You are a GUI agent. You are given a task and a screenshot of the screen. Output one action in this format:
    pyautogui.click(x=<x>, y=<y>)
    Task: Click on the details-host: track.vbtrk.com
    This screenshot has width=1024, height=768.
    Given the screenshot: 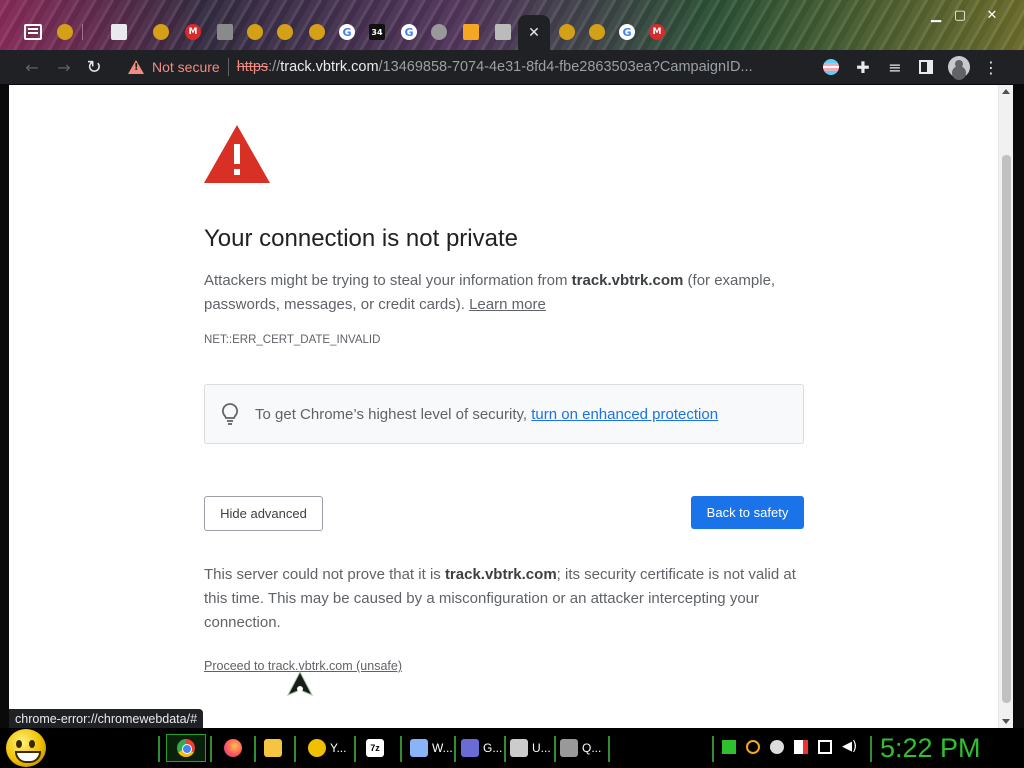 What is the action you would take?
    pyautogui.click(x=500, y=574)
    